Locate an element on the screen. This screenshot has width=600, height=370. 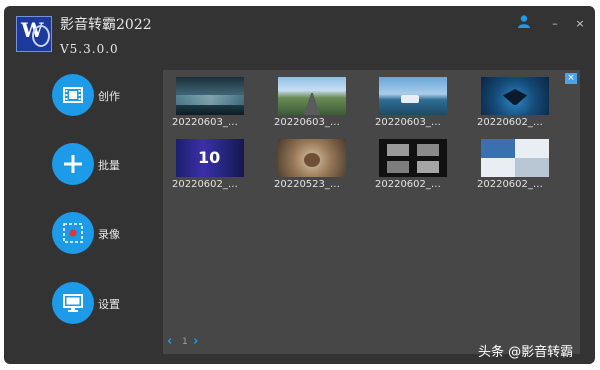
film-reel-icon is located at coordinates (41, 36).